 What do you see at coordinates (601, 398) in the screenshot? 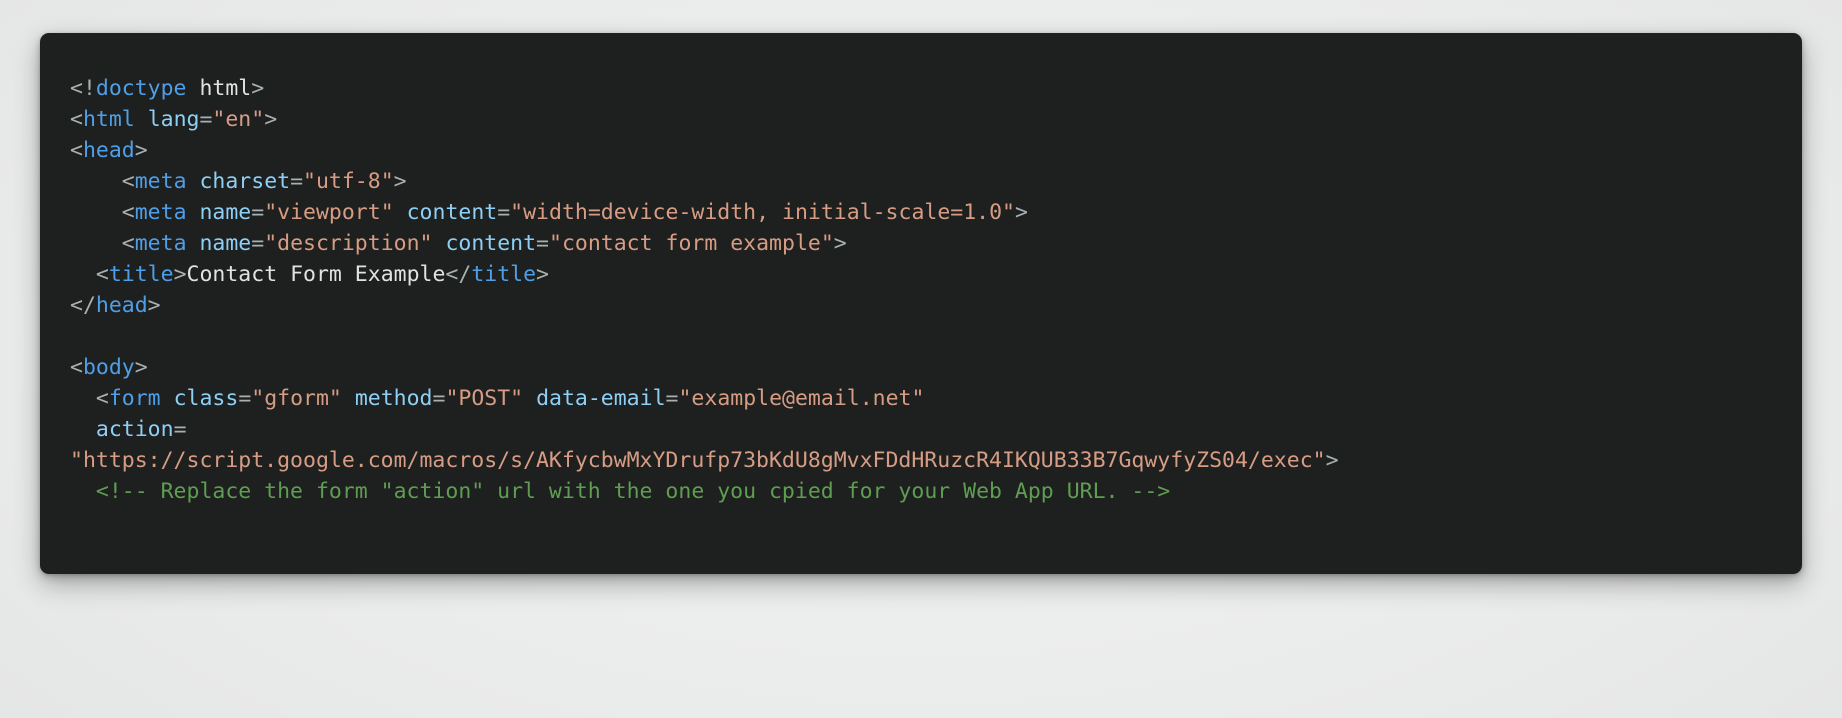
I see `code-token-attr: data-email` at bounding box center [601, 398].